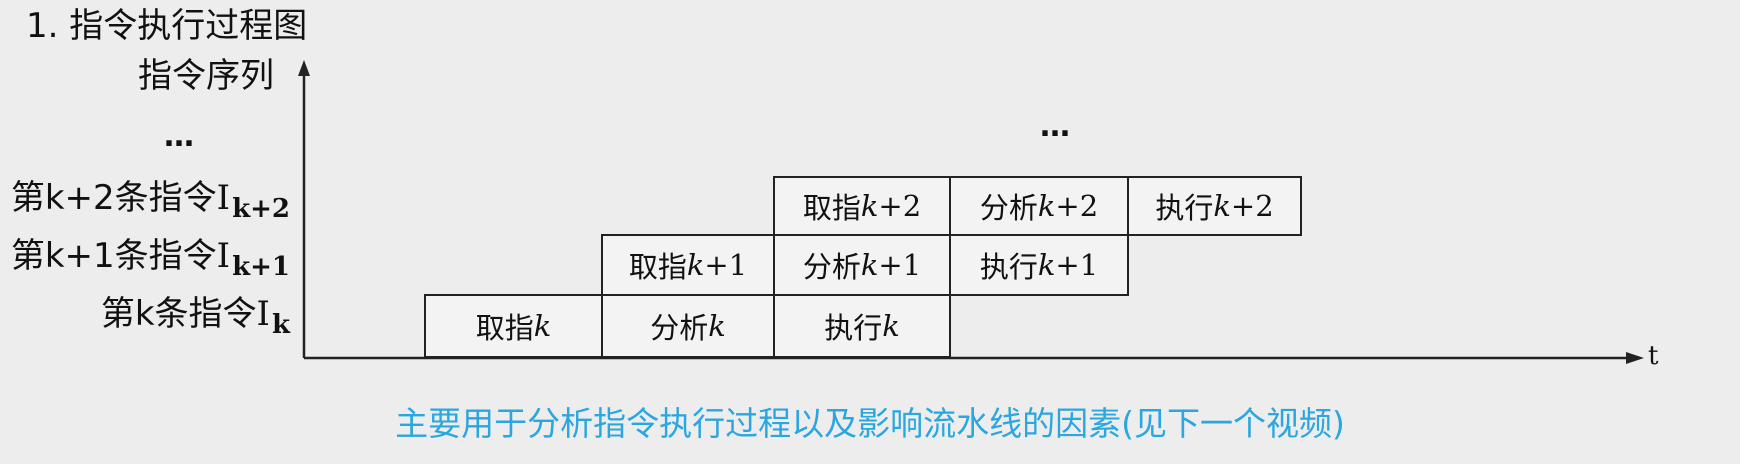  I want to click on x-axis-label: t, so click(1653, 356).